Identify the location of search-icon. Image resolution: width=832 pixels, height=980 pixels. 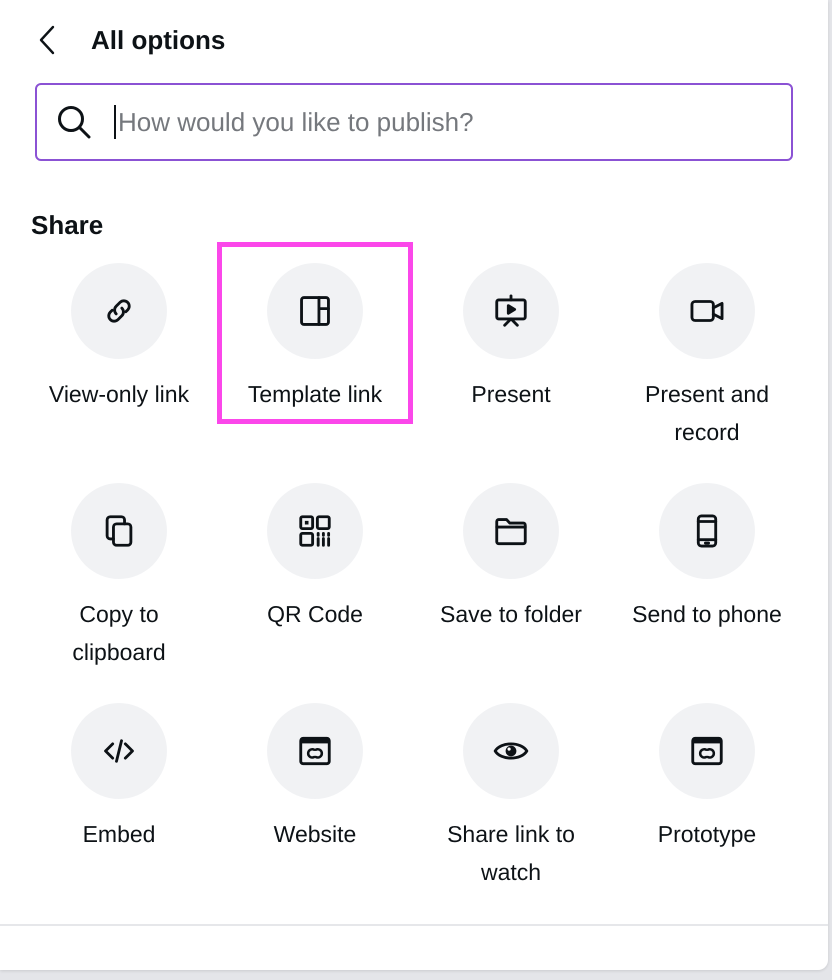
(74, 122).